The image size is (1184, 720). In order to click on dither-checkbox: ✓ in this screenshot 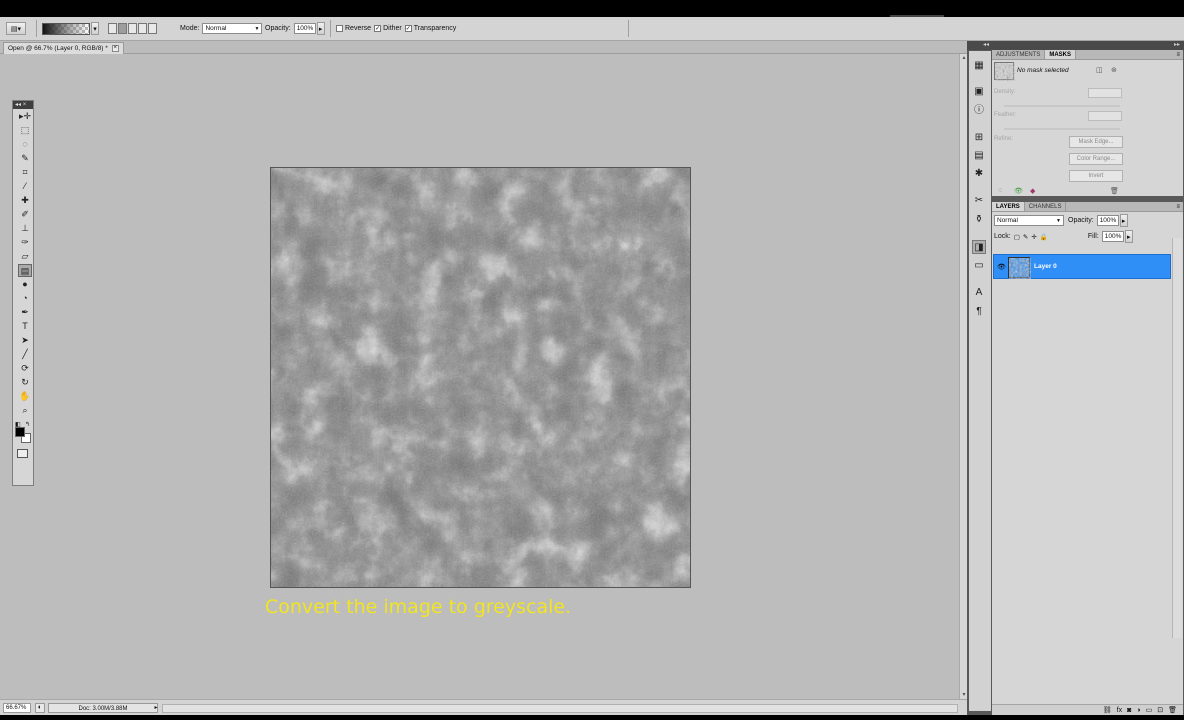, I will do `click(378, 28)`.